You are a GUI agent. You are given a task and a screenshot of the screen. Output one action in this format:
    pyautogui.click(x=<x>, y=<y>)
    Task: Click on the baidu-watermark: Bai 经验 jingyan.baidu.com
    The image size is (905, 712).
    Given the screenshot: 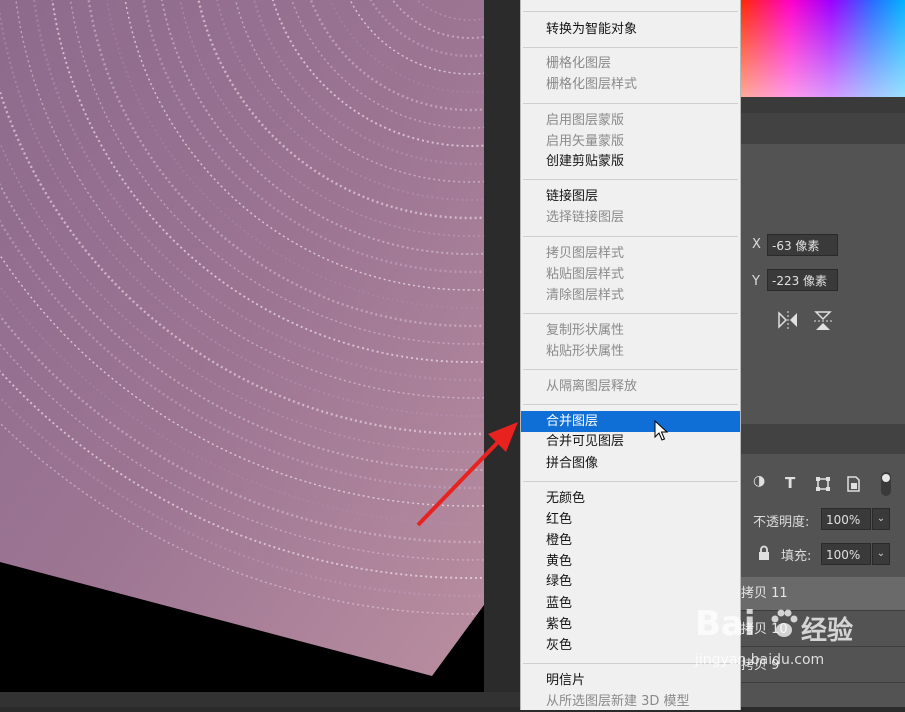 What is the action you would take?
    pyautogui.click(x=780, y=642)
    